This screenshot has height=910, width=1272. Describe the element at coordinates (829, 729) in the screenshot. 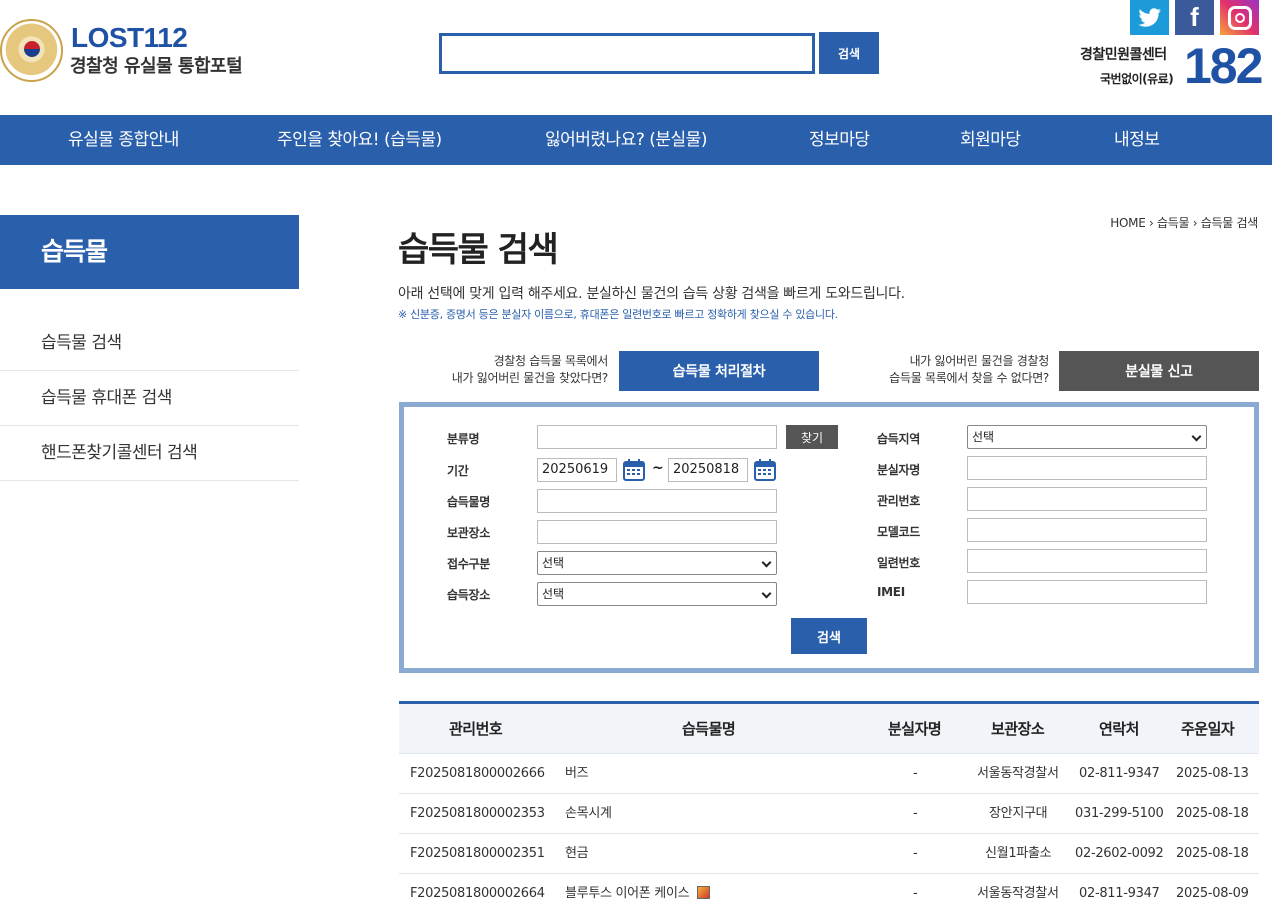

I see `table-header: 관리번호 습득물명 분실자명 보관장소 연락처 주운일자` at that location.